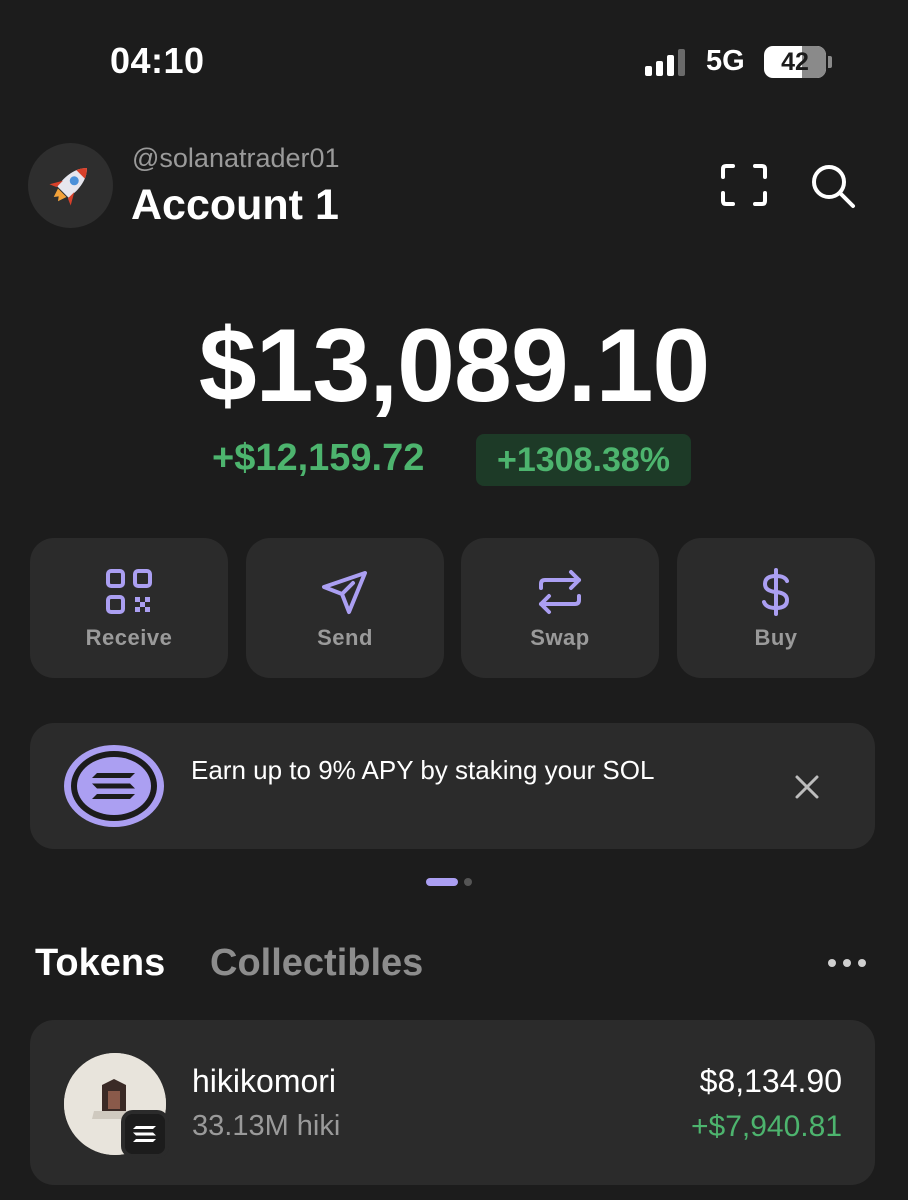  I want to click on scan-qr-button, so click(744, 185).